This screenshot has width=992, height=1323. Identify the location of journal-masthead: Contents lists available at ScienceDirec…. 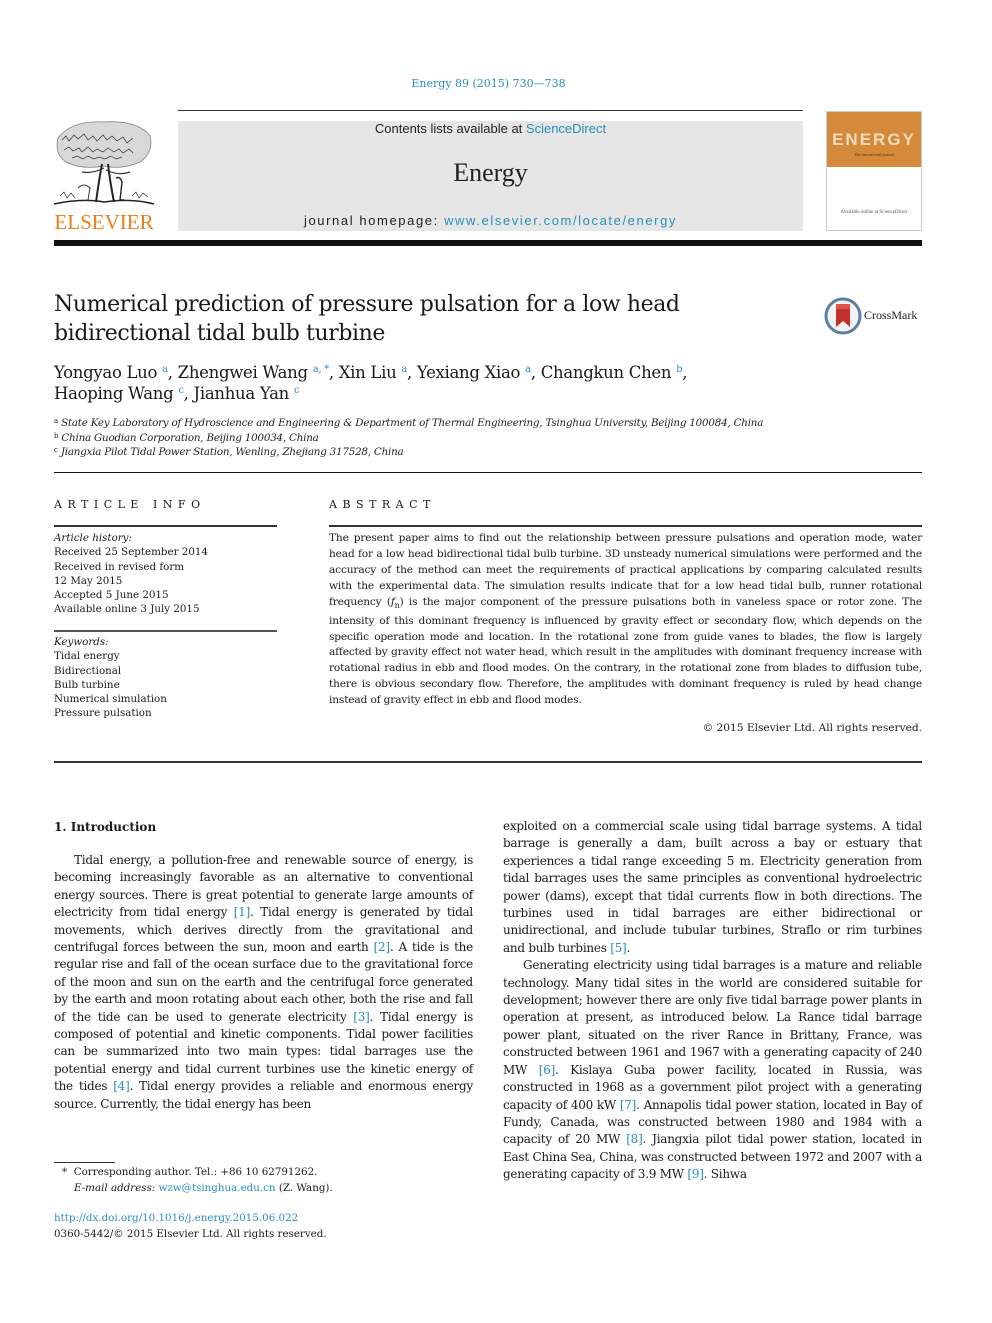
(490, 176).